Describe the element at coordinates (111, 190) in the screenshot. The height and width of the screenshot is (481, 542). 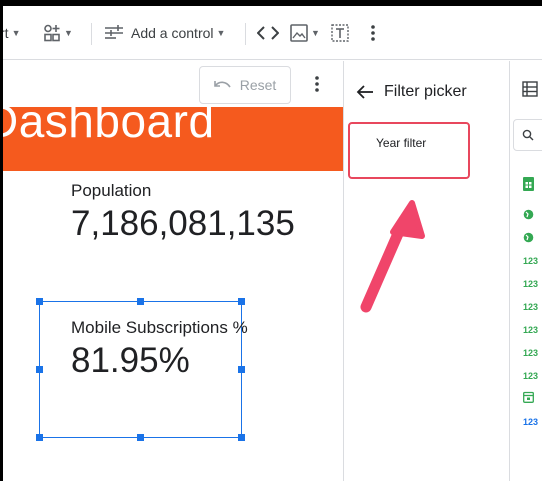
I see `scorecard-population-label: Population` at that location.